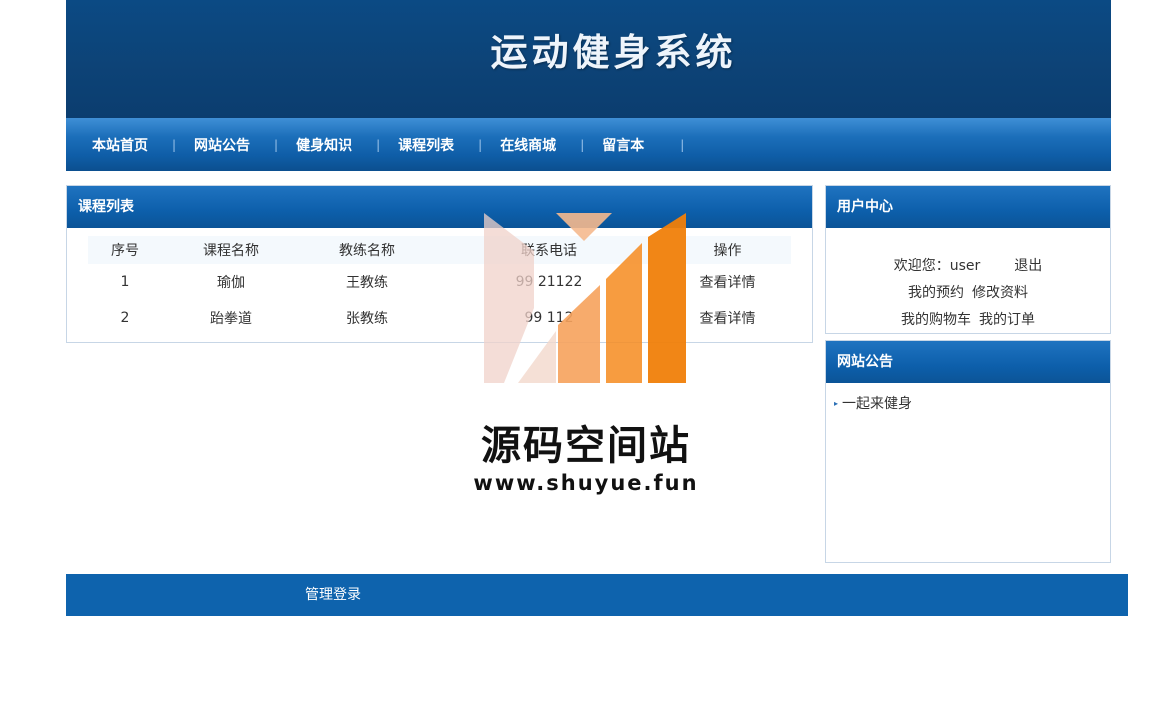 The image size is (1170, 713). Describe the element at coordinates (125, 282) in the screenshot. I see `row-index: 1` at that location.